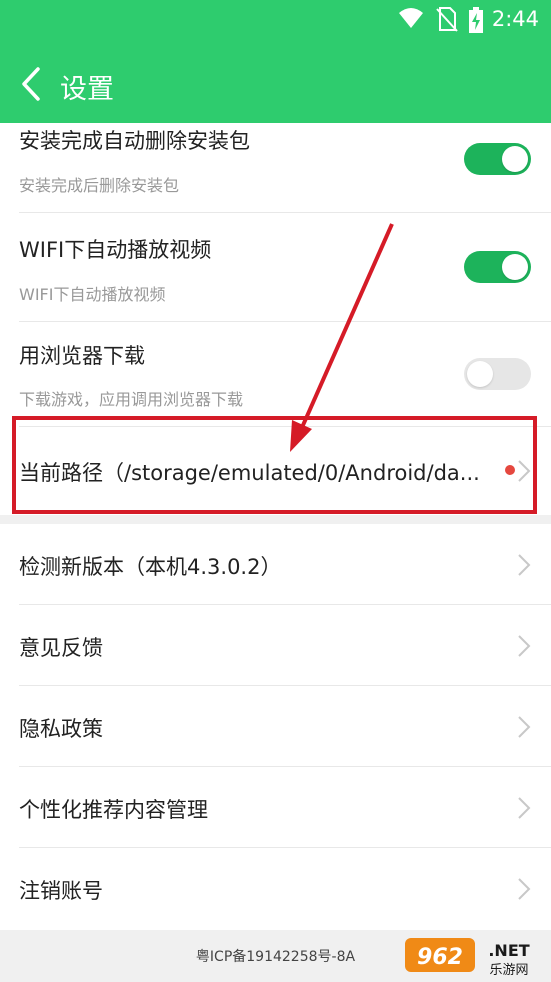  What do you see at coordinates (150, 567) in the screenshot?
I see `check-update-label: 检测新版本（本机4.3.0.2）` at bounding box center [150, 567].